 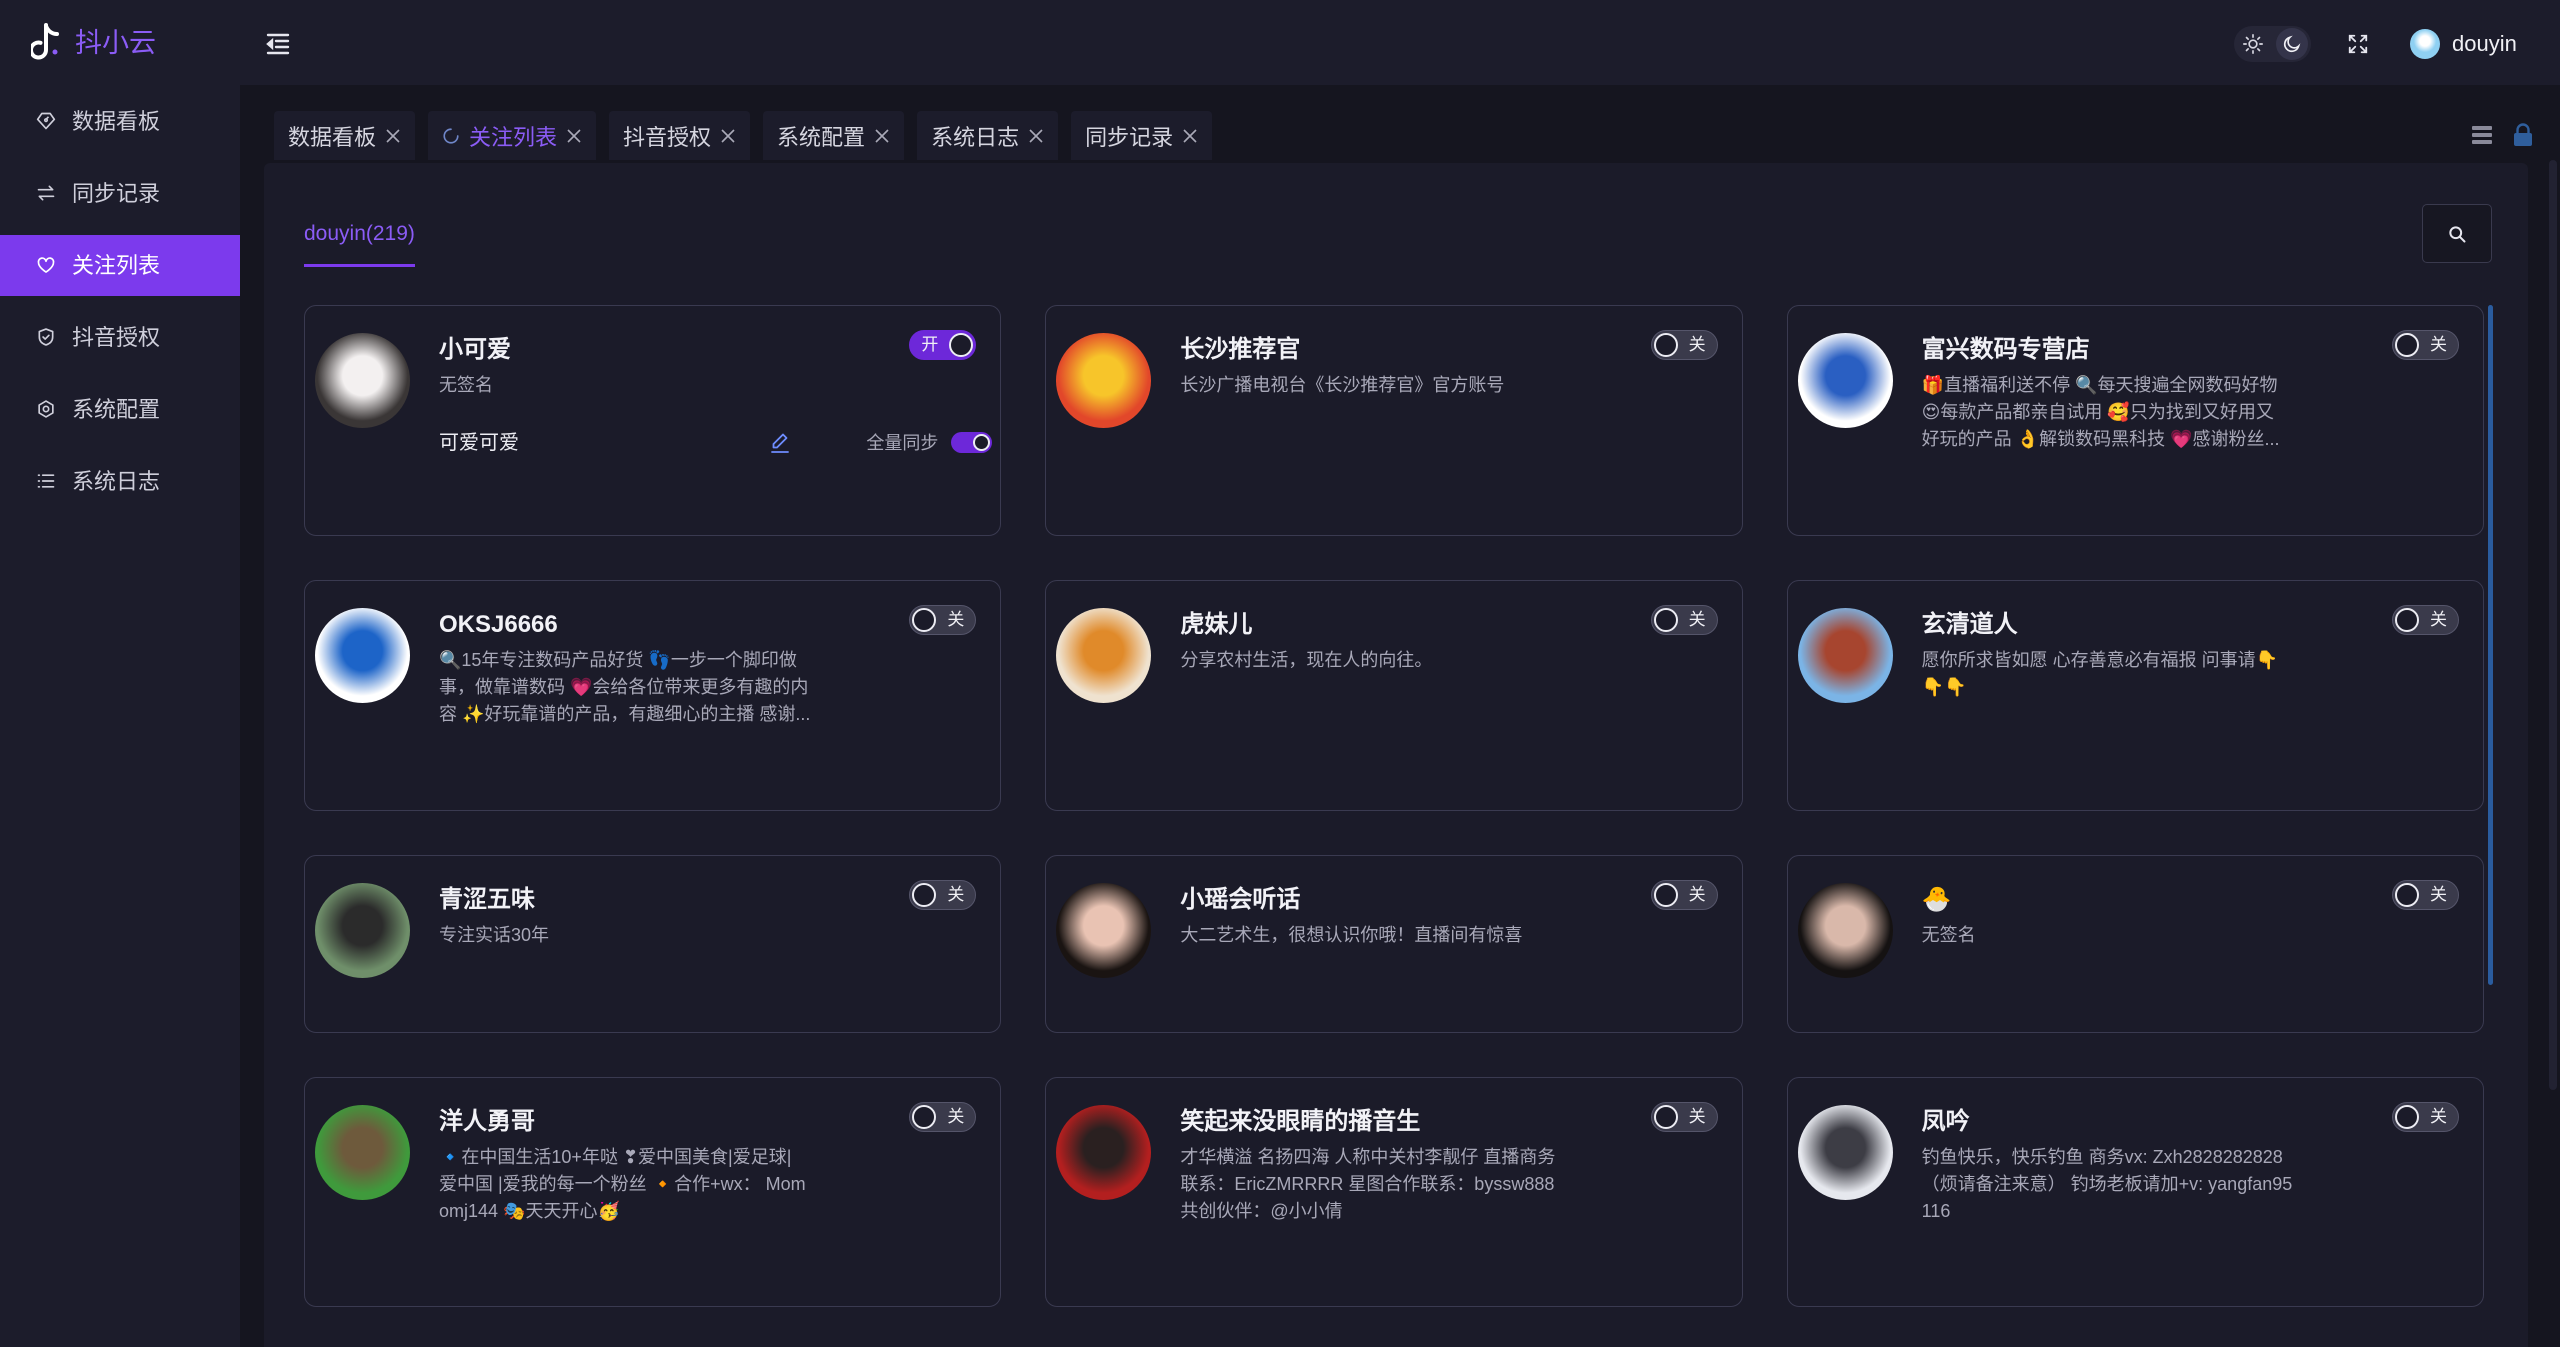 What do you see at coordinates (653, 420) in the screenshot?
I see `follow-card: 小可爱 无签名 开可爱可爱 全量同步` at bounding box center [653, 420].